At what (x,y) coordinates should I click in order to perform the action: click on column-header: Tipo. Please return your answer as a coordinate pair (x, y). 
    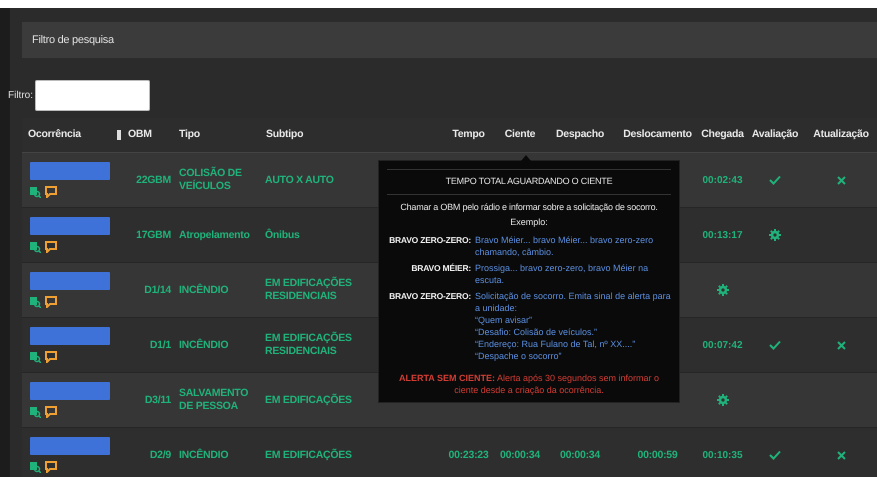
    Looking at the image, I should click on (189, 135).